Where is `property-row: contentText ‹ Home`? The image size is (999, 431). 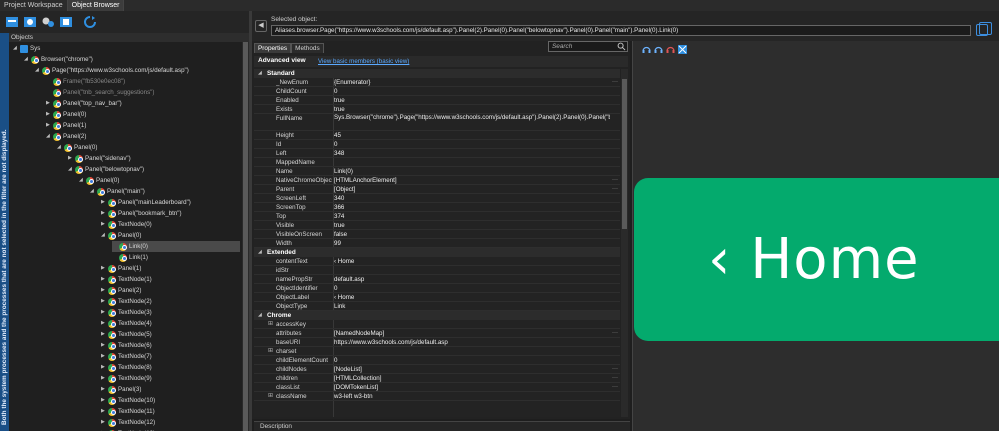 property-row: contentText ‹ Home is located at coordinates (437, 261).